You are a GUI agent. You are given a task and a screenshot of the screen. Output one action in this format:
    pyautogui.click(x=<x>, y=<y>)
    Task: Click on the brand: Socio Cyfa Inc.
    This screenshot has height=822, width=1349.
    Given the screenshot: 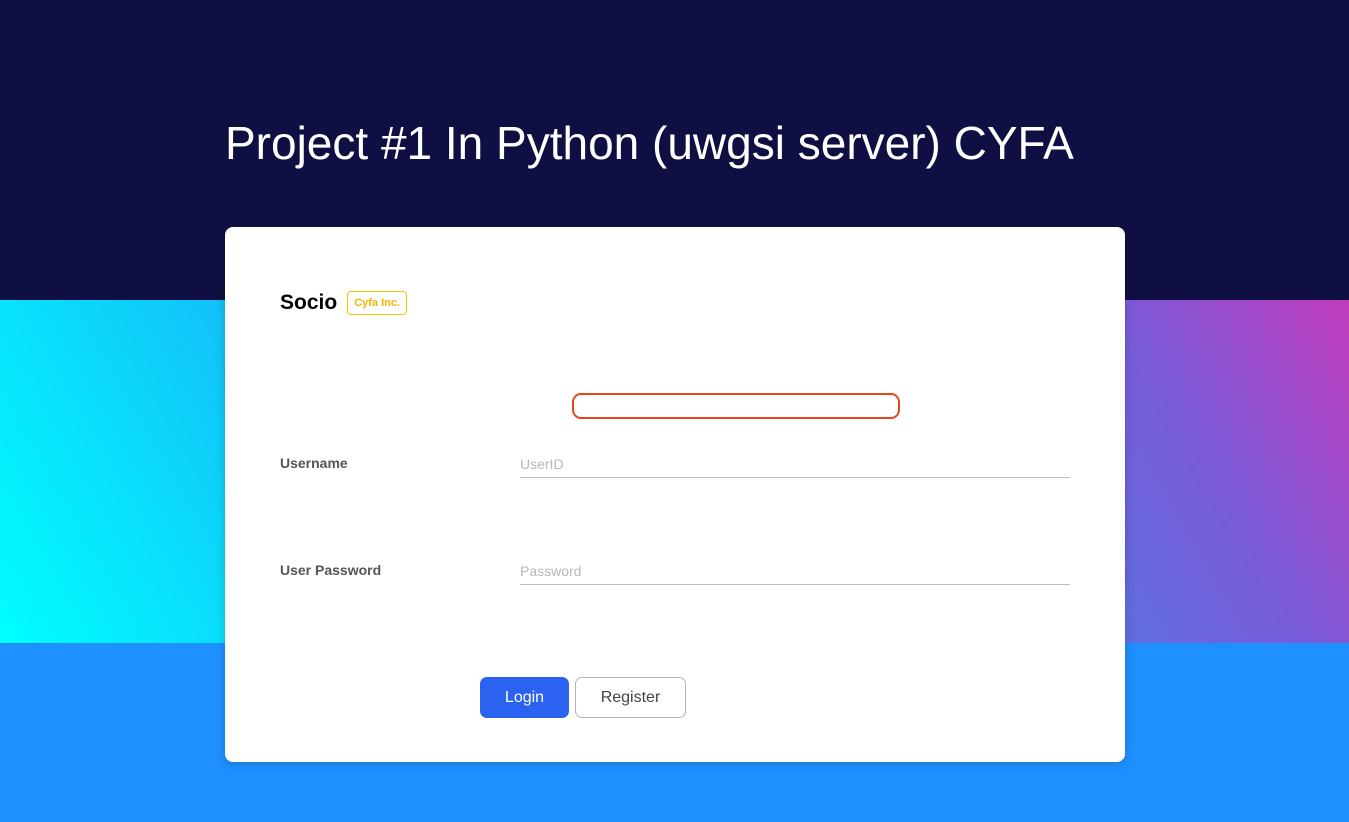 What is the action you would take?
    pyautogui.click(x=344, y=303)
    